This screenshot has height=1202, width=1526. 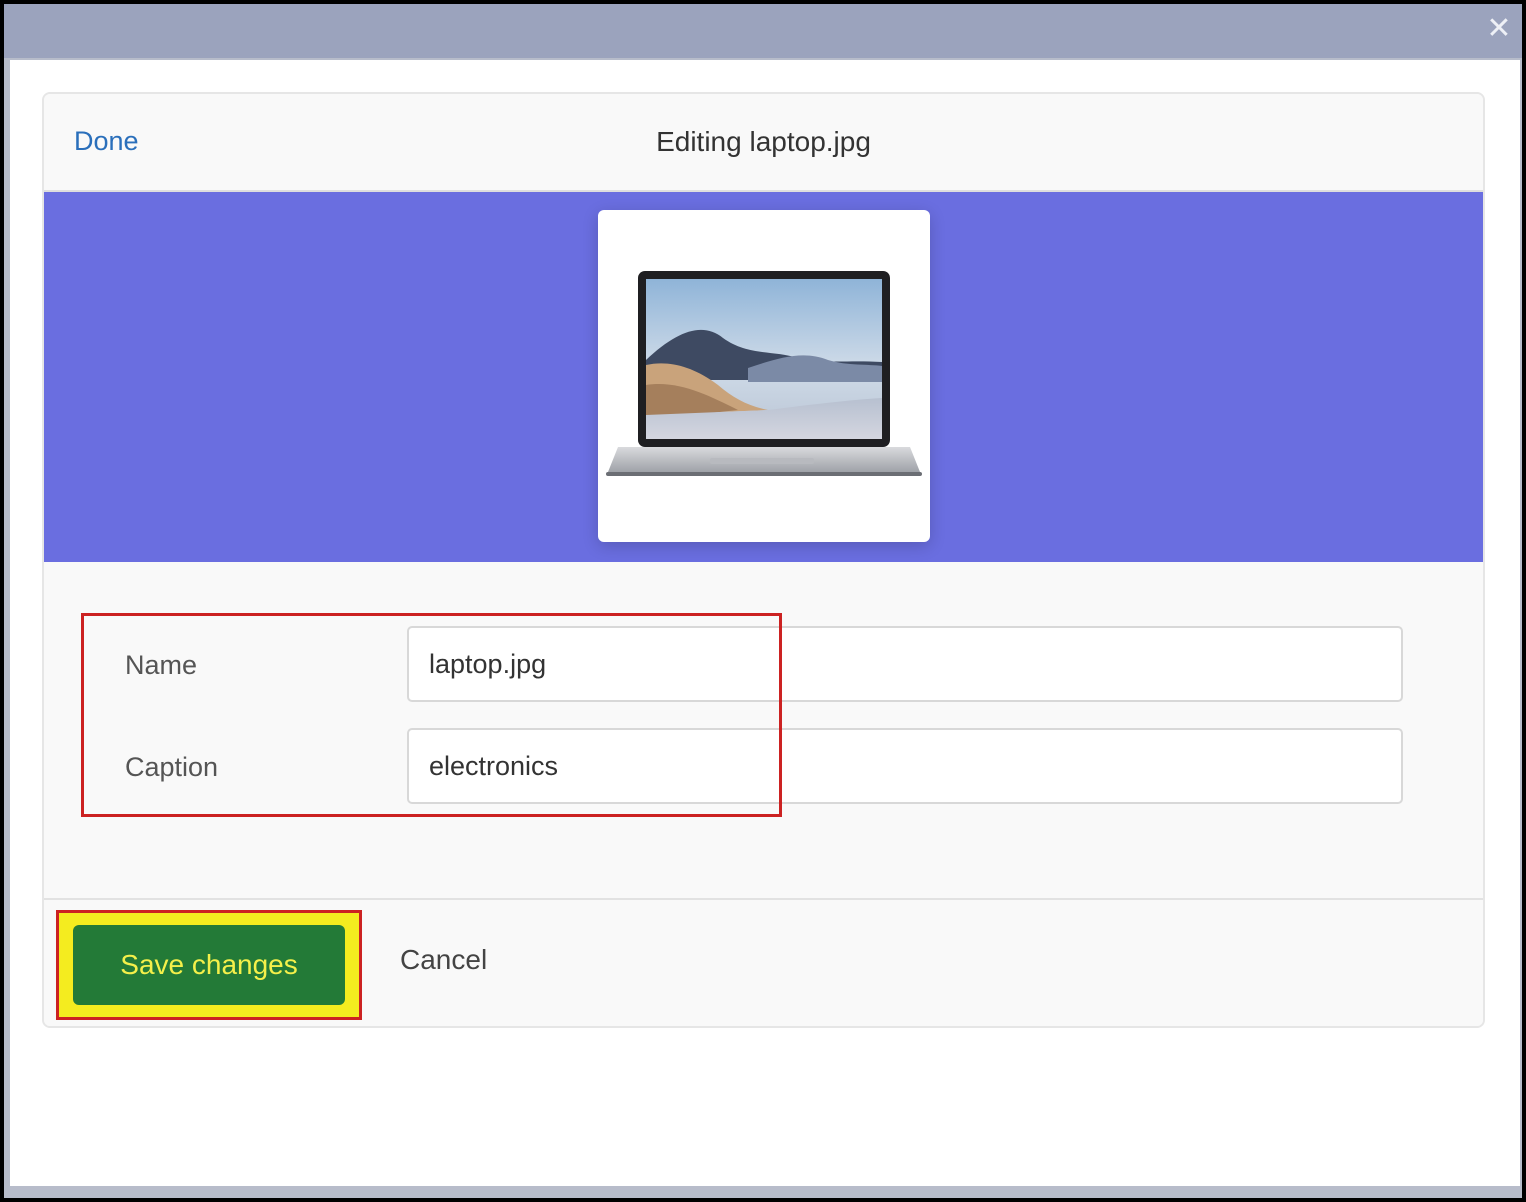 I want to click on image-thumbnail, so click(x=764, y=376).